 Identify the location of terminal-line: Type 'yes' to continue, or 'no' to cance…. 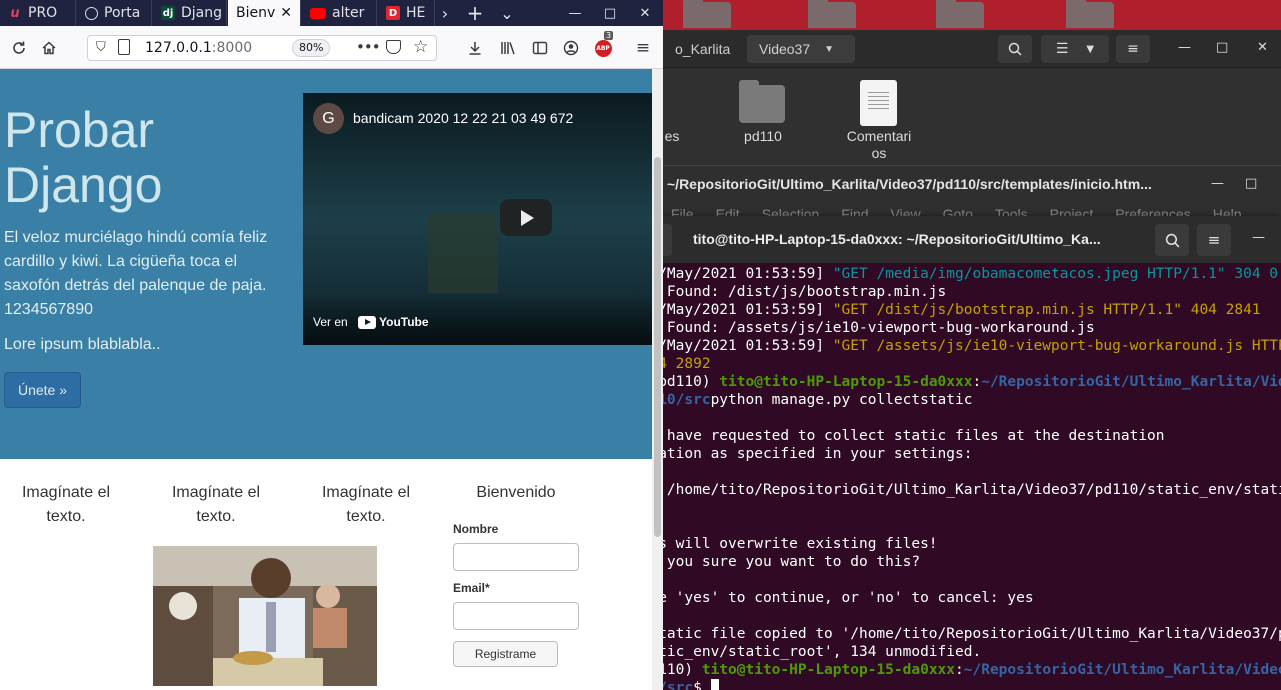
(956, 598).